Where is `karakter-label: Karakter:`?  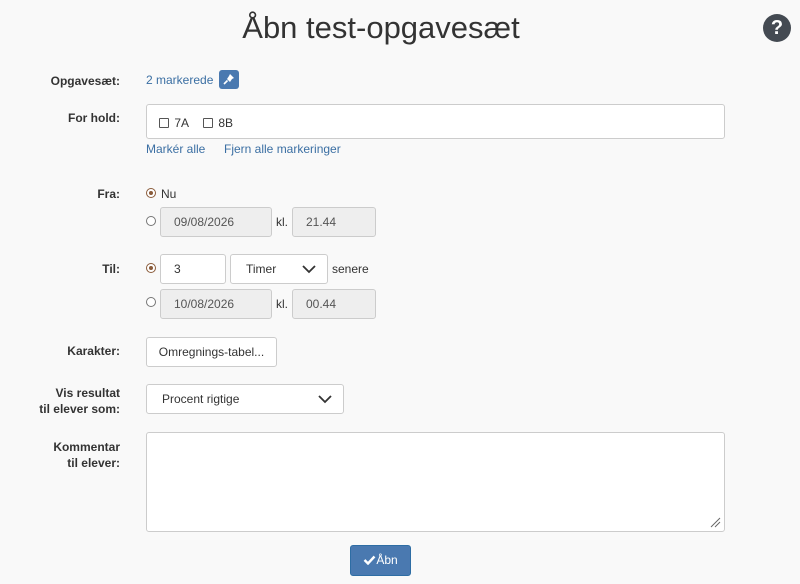
karakter-label: Karakter: is located at coordinates (93, 351).